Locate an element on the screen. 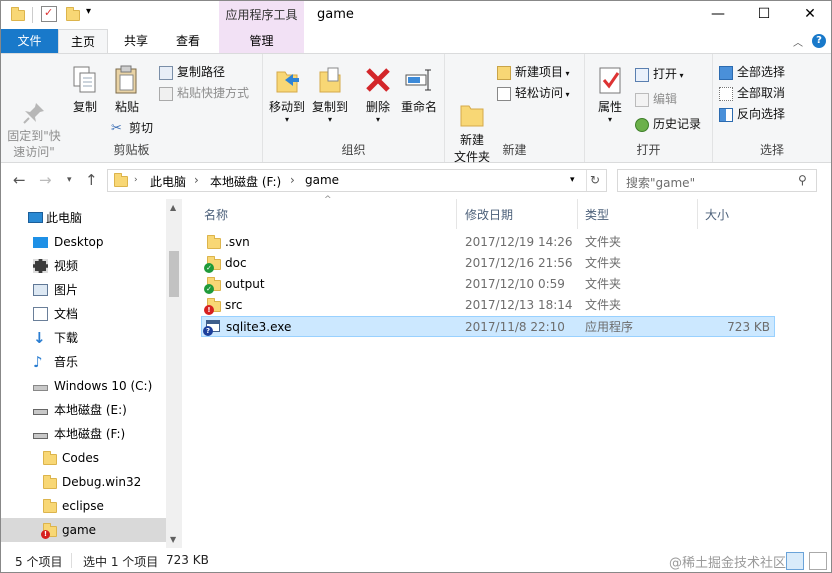  nav-pane-scrollbar: ▲ ▼ is located at coordinates (174, 373).